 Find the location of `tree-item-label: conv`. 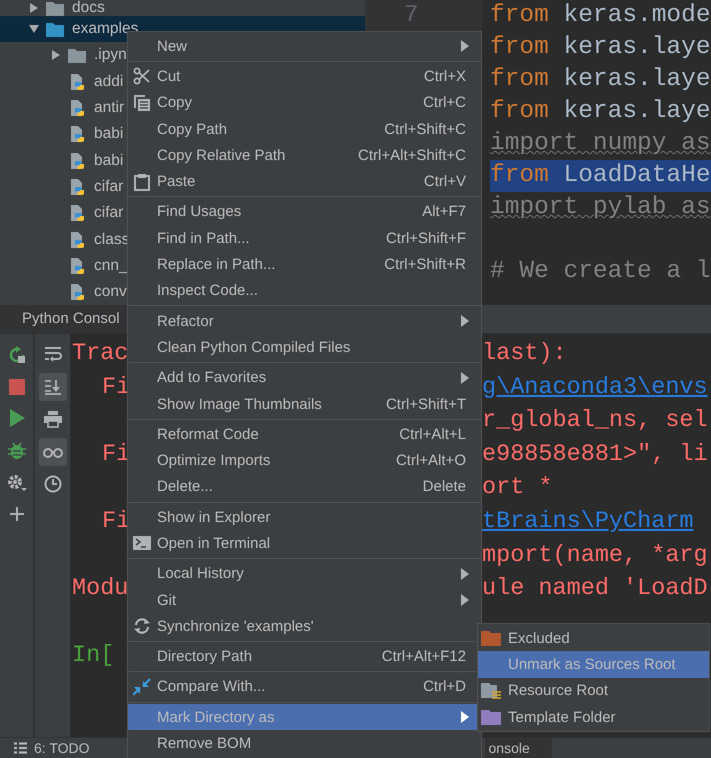

tree-item-label: conv is located at coordinates (110, 292).